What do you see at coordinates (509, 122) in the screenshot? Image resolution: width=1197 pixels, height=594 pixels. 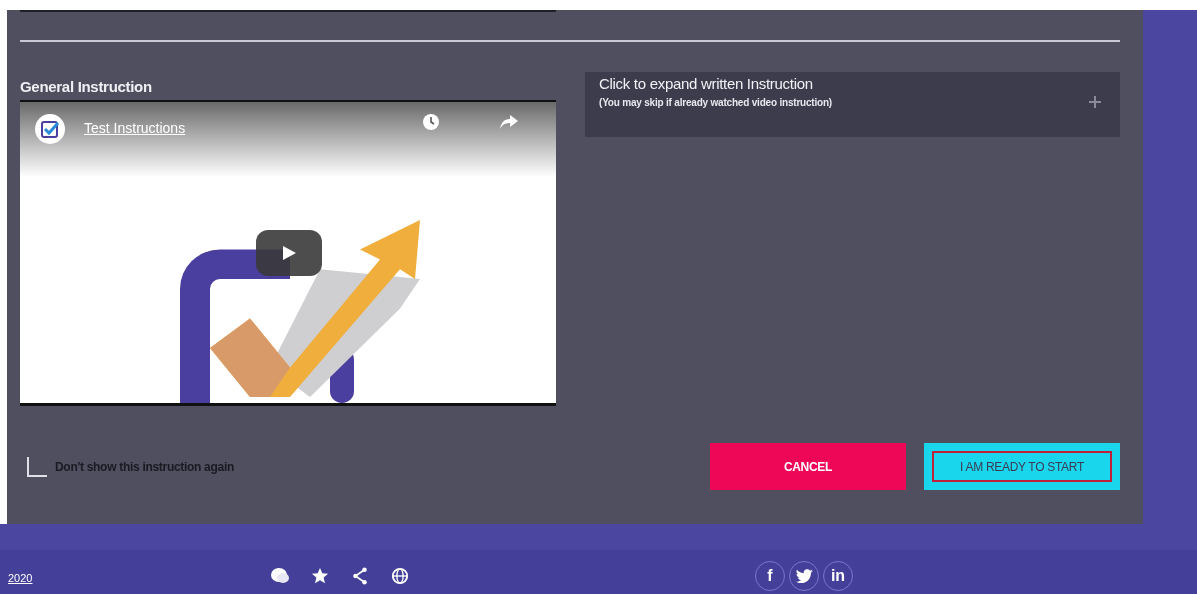 I see `share-arrow-icon` at bounding box center [509, 122].